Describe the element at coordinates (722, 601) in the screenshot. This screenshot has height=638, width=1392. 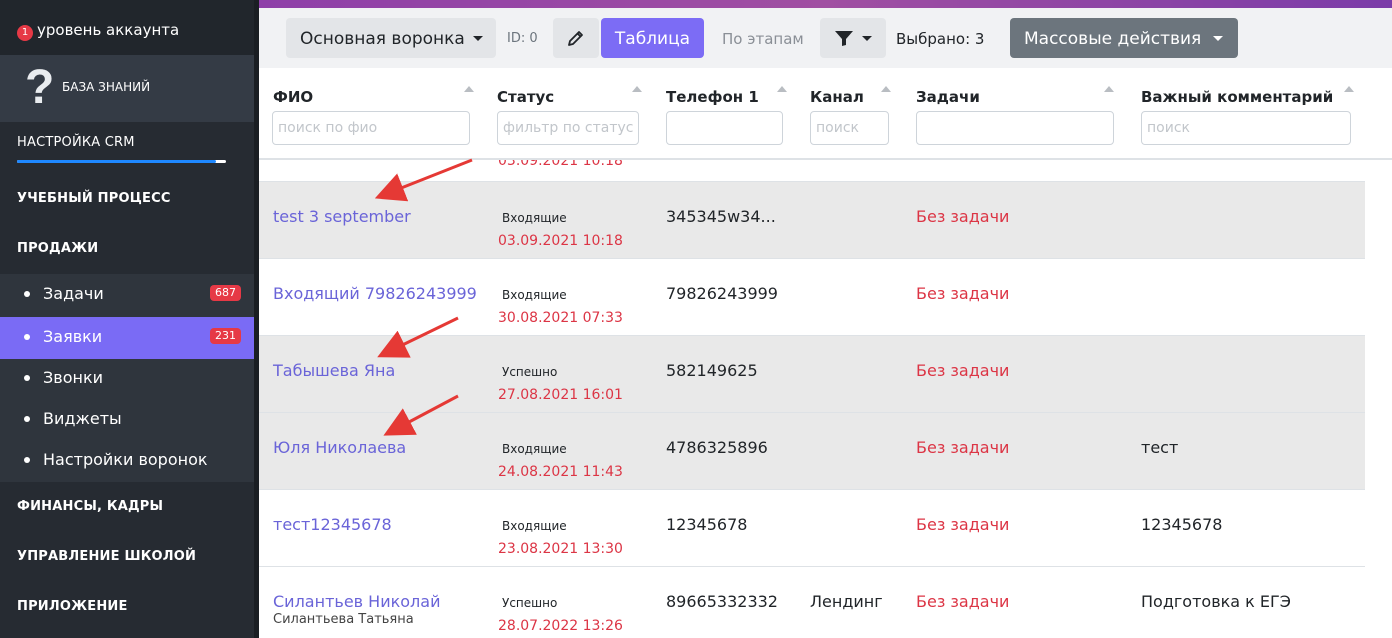
I see `lead-phone: 89665332332` at that location.